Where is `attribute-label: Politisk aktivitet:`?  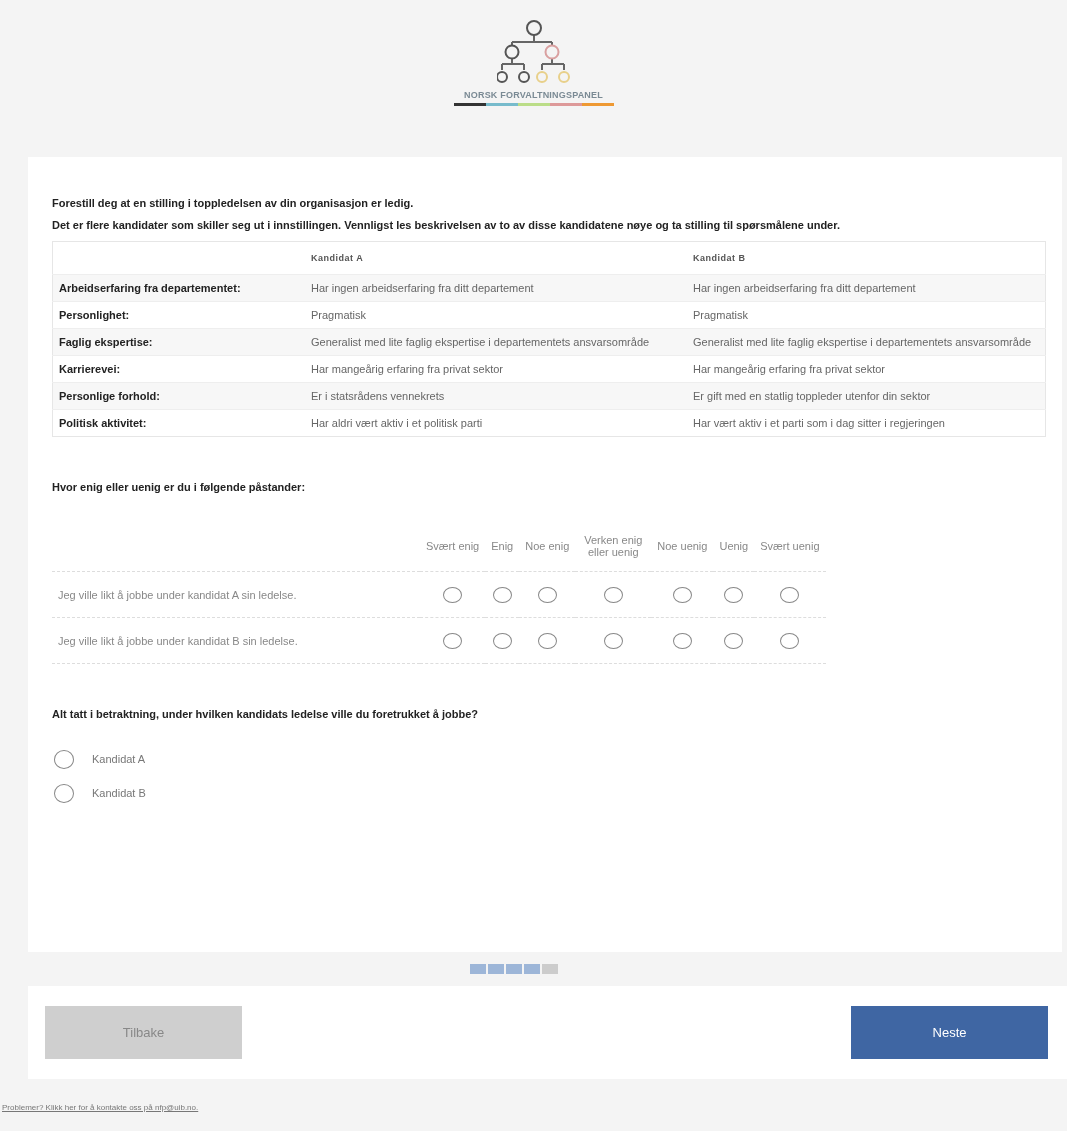 attribute-label: Politisk aktivitet: is located at coordinates (178, 423).